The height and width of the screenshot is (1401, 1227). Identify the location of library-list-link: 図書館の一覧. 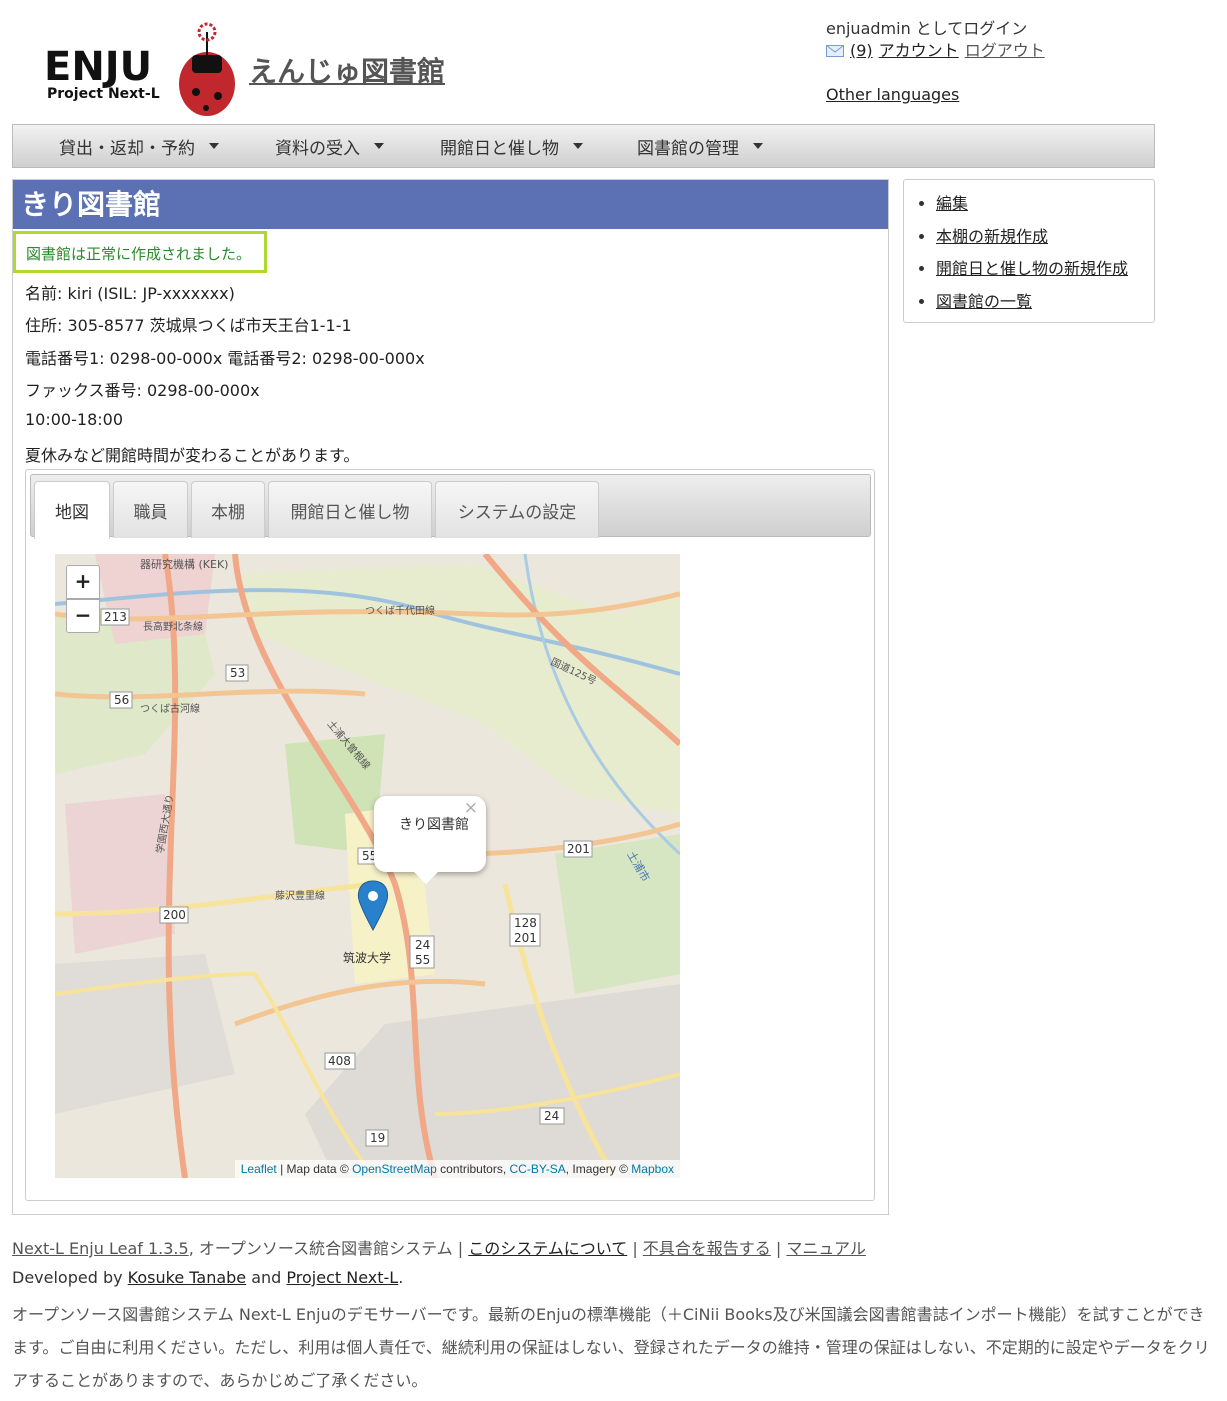
(984, 301).